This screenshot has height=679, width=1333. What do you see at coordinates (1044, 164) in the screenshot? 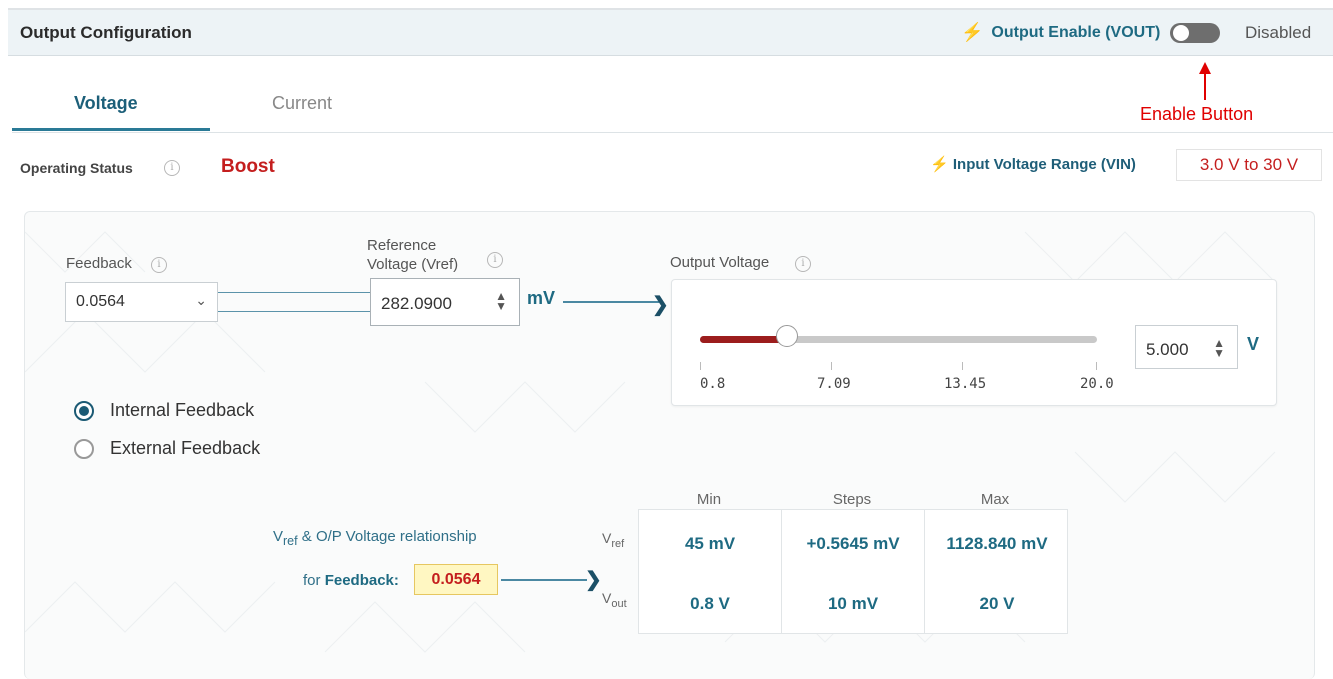
I see `input-voltage-range-label: Input Voltage Range (VIN)` at bounding box center [1044, 164].